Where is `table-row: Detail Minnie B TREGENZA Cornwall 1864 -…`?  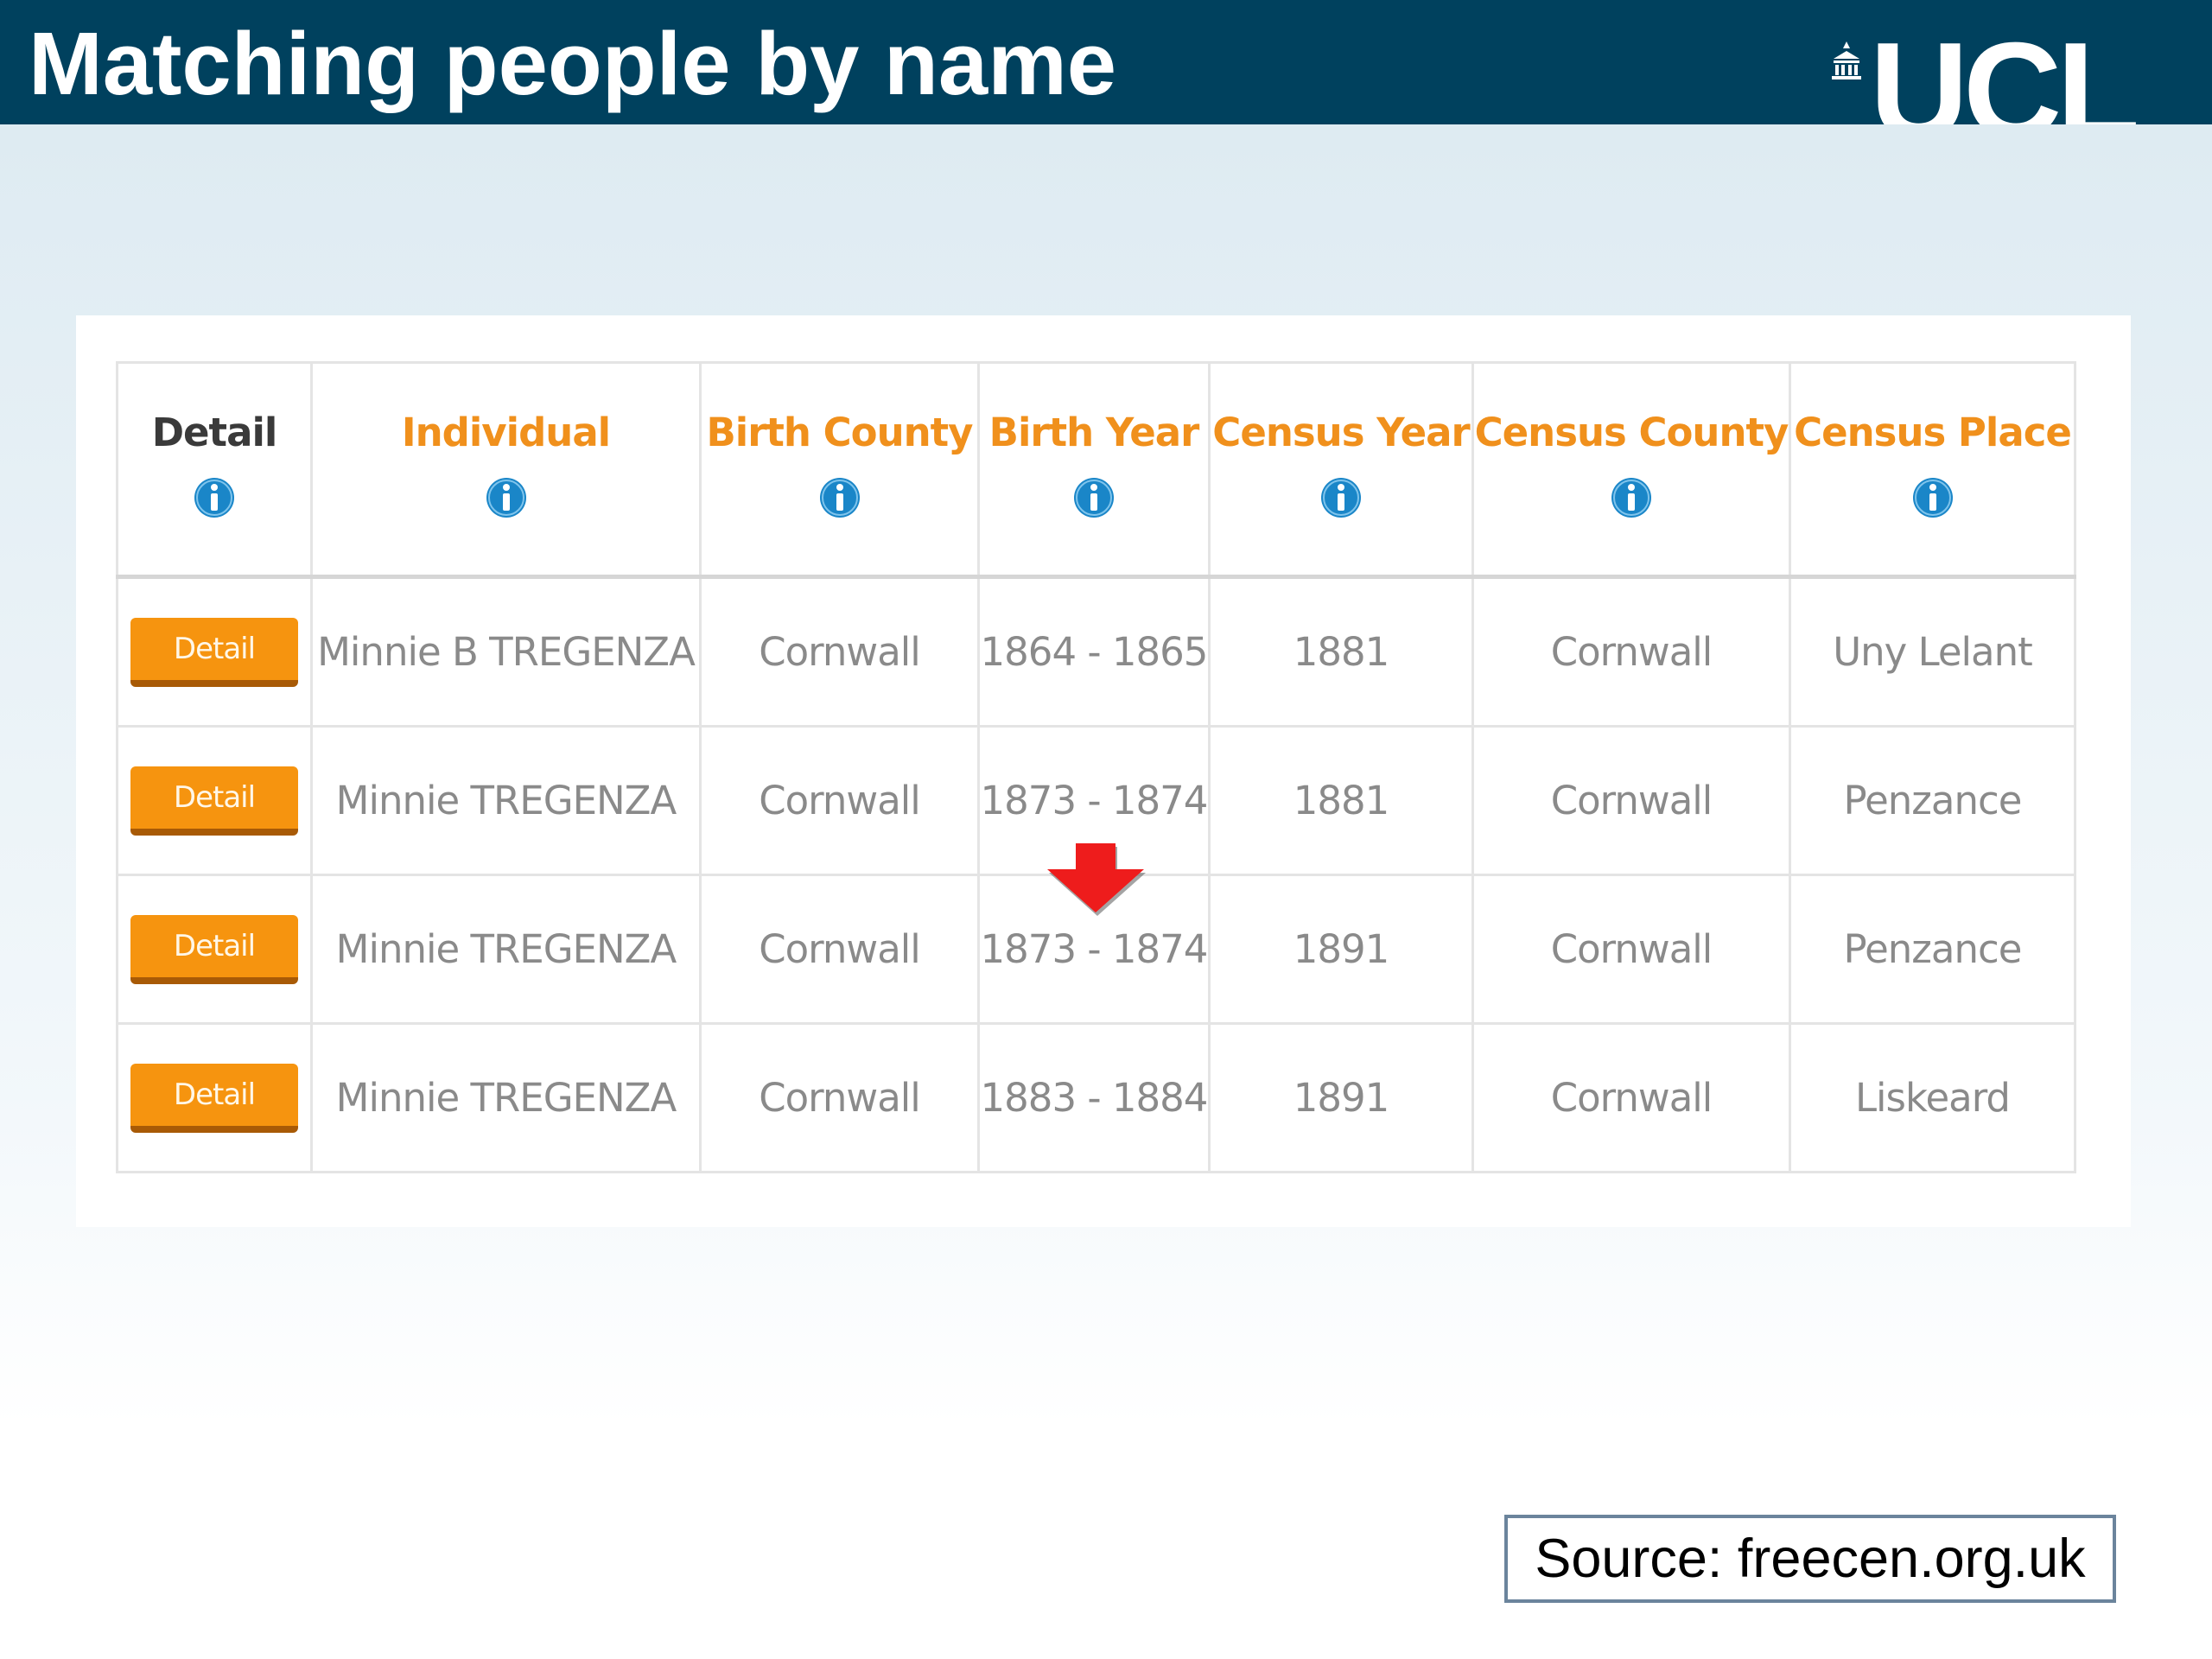 table-row: Detail Minnie B TREGENZA Cornwall 1864 -… is located at coordinates (1096, 651).